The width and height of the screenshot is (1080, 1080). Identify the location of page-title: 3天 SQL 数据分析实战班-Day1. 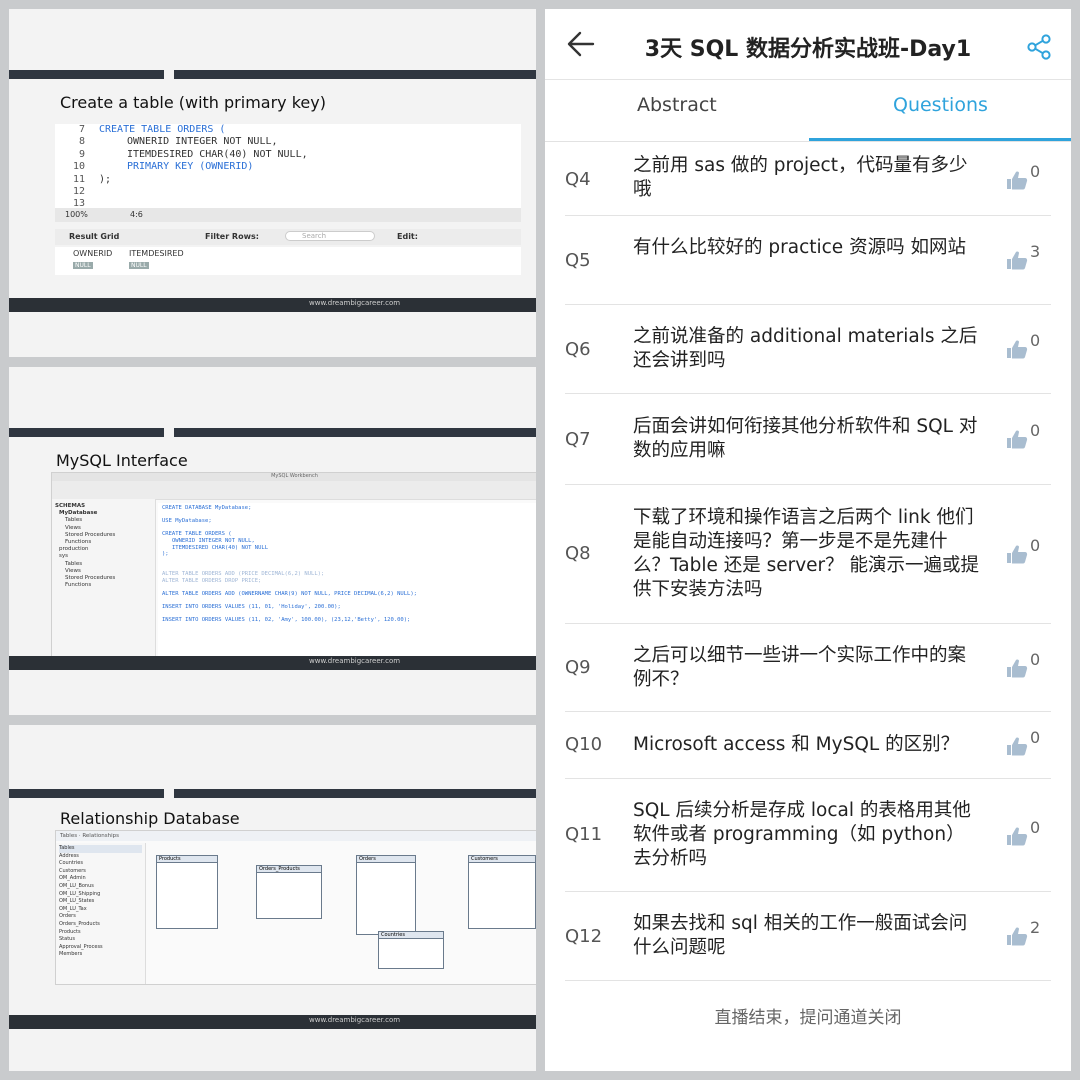
(808, 49).